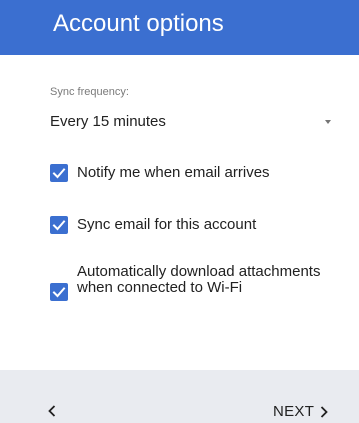 The image size is (359, 423). I want to click on notify-checkbox, so click(59, 173).